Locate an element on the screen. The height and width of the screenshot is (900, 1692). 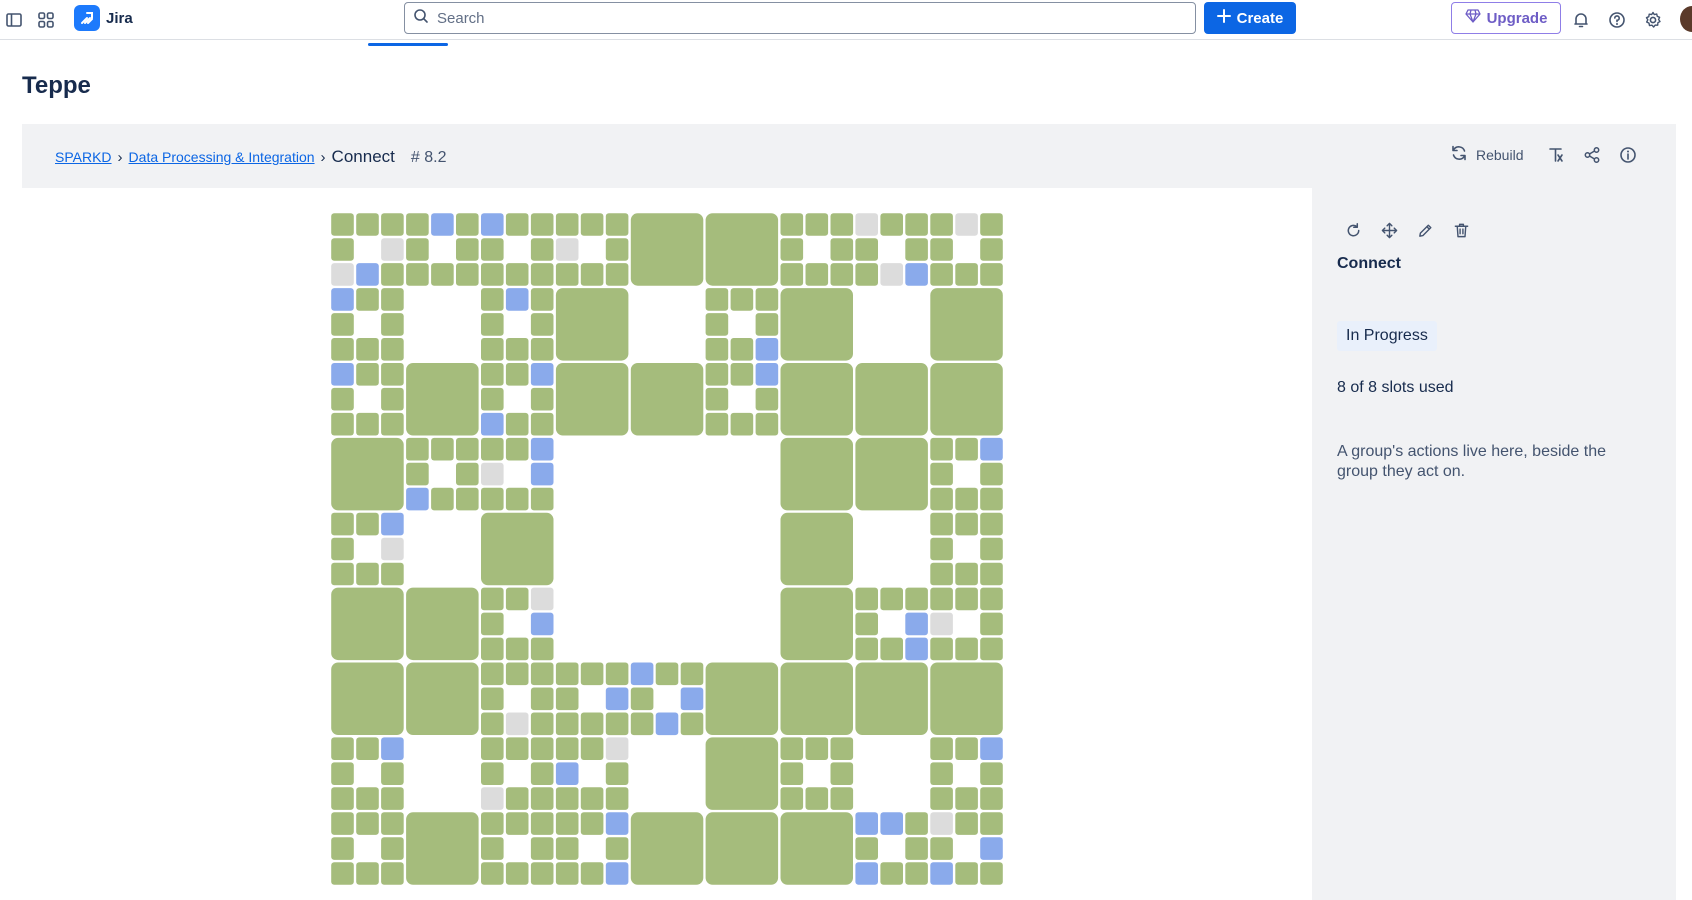
trash-icon is located at coordinates (1461, 230).